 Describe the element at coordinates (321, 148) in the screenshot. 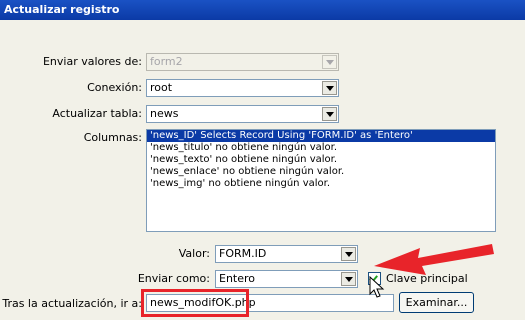

I see `list-item: 'news_titulo' no obtiene ningún valor.` at that location.